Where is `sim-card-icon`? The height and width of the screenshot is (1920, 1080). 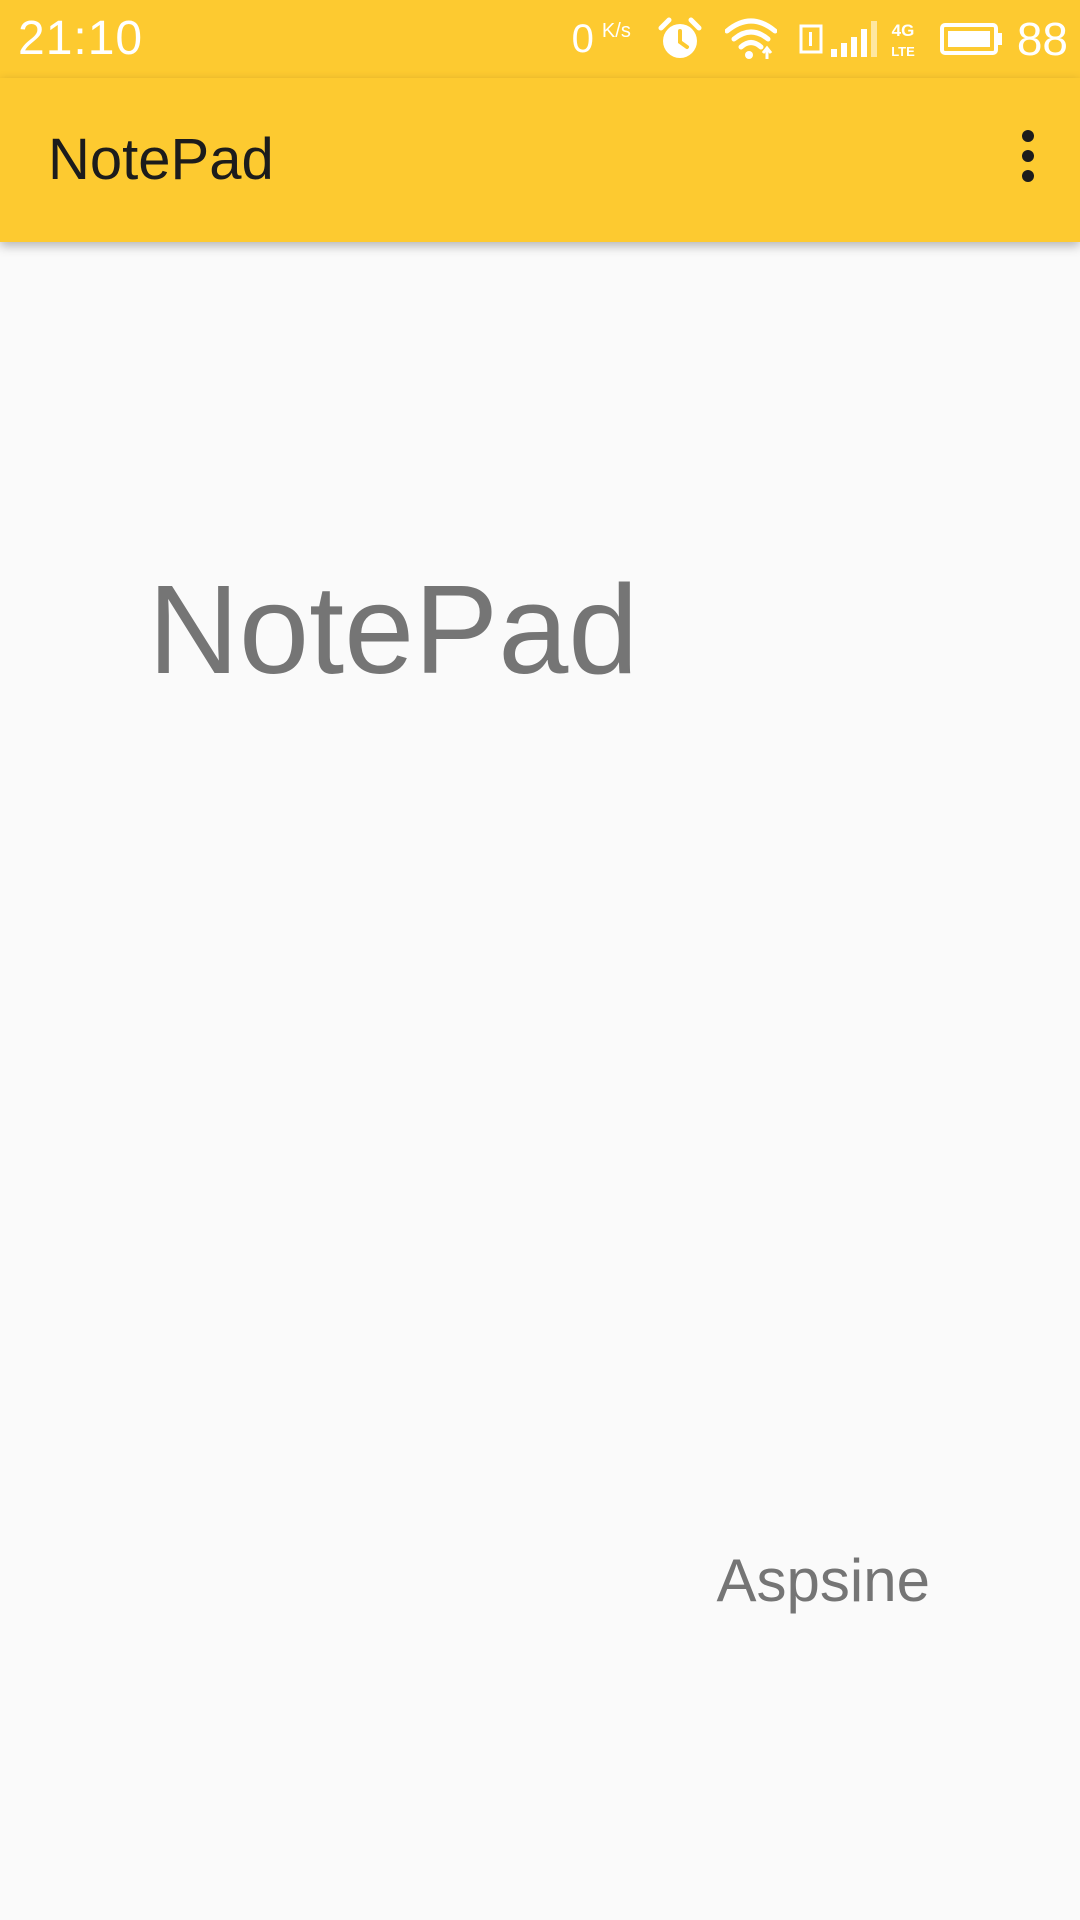
sim-card-icon is located at coordinates (811, 39).